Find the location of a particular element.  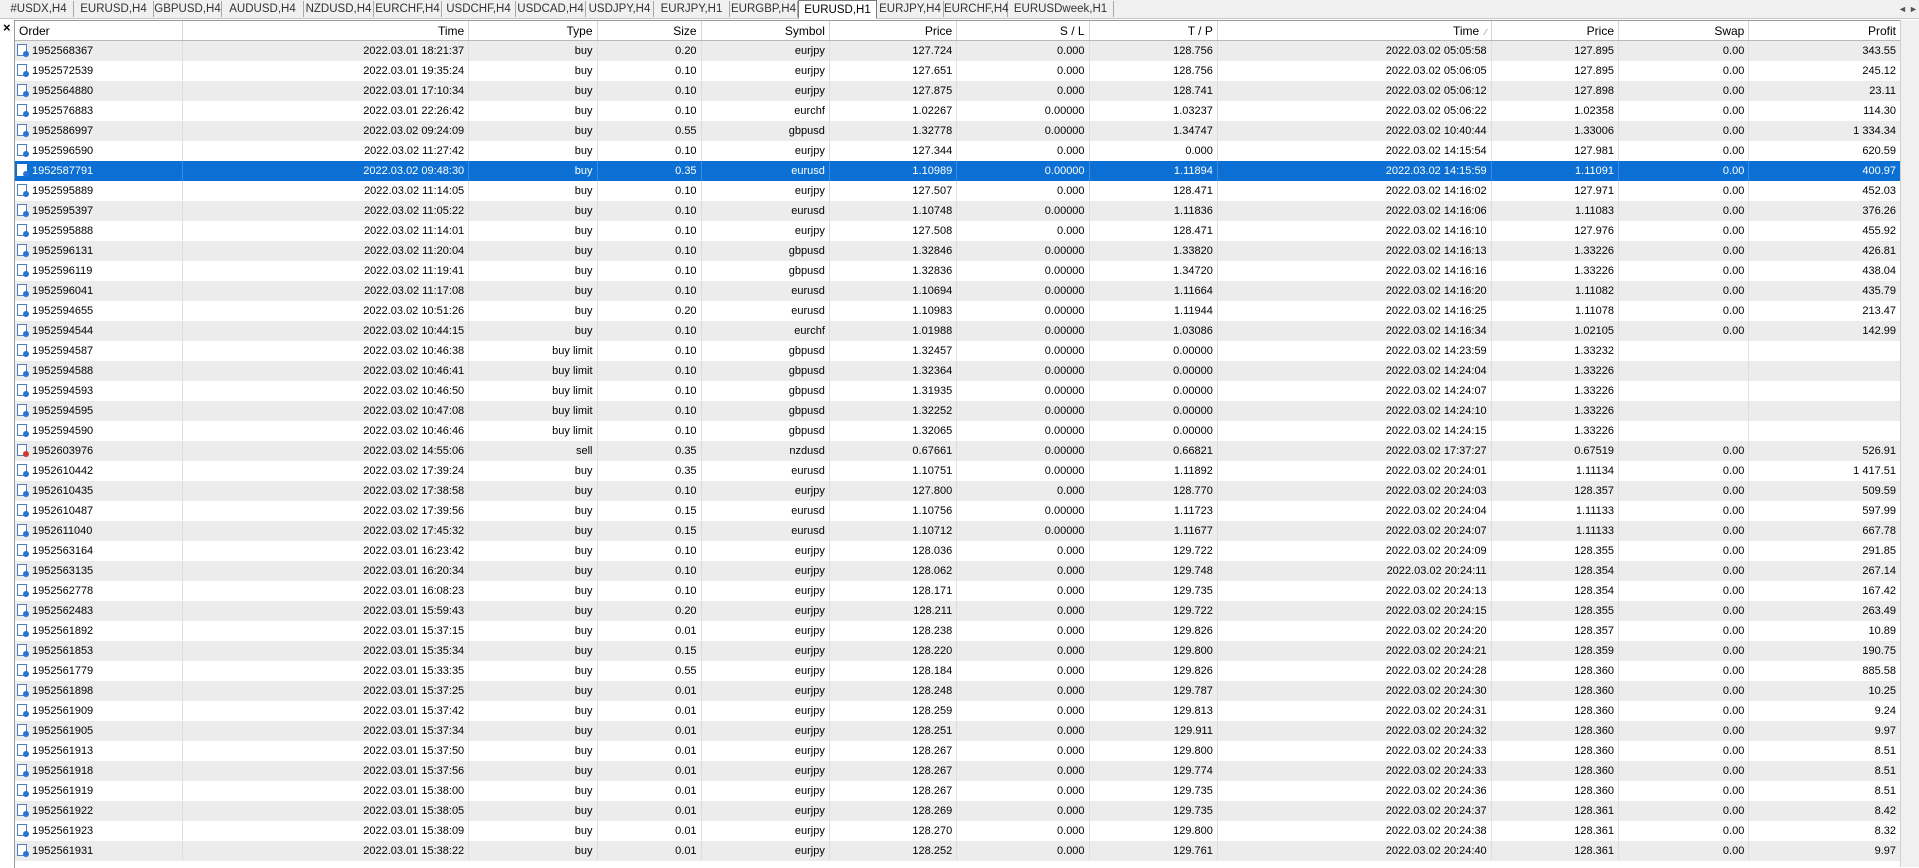

column-header-open-price: Price is located at coordinates (893, 31).